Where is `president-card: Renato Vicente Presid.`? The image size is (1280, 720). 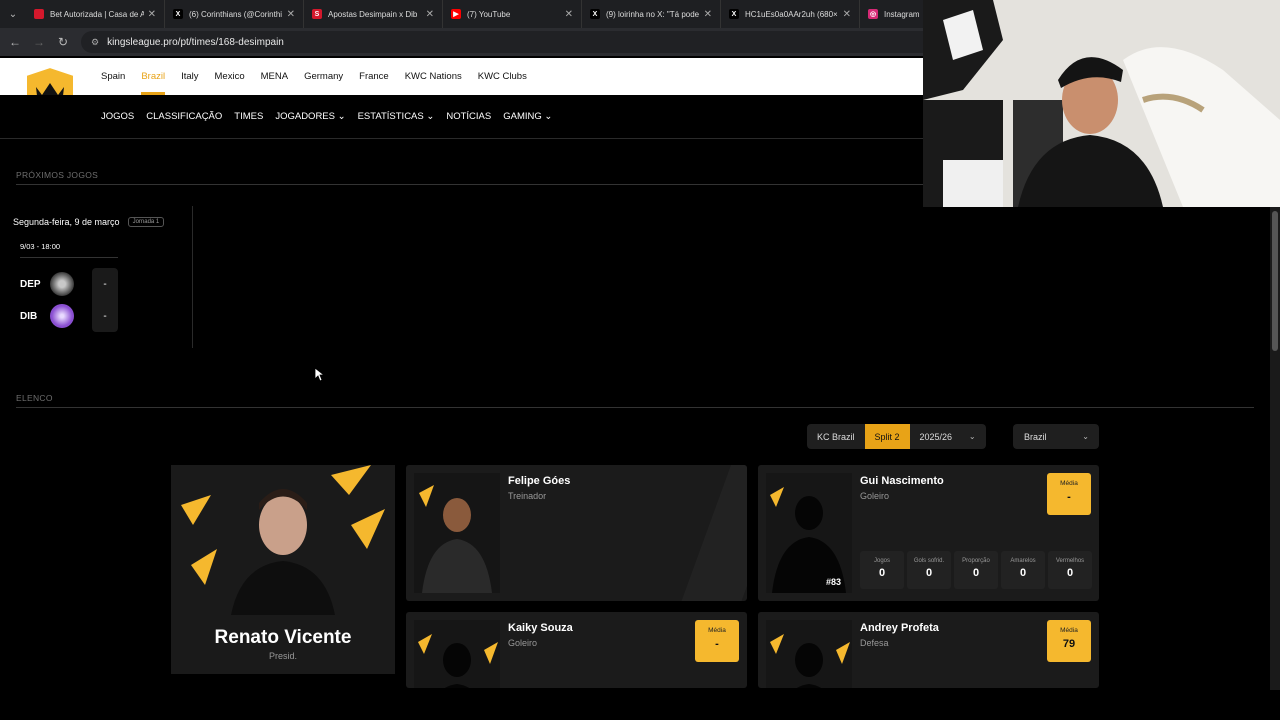 president-card: Renato Vicente Presid. is located at coordinates (283, 569).